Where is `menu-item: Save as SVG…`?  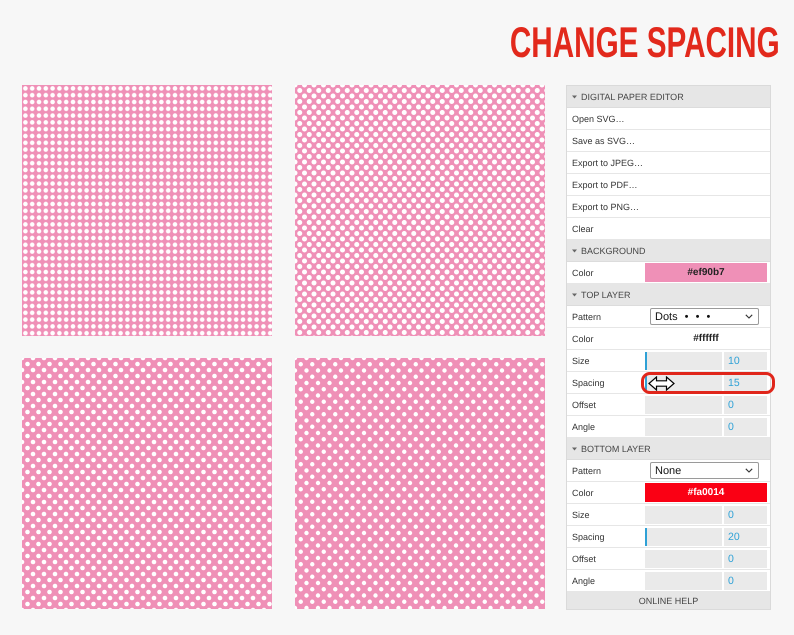
menu-item: Save as SVG… is located at coordinates (668, 141).